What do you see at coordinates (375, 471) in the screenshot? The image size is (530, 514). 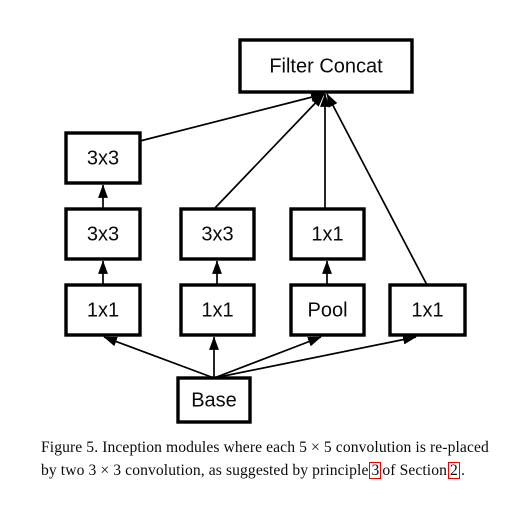 I see `caption-link-principle-3: 3` at bounding box center [375, 471].